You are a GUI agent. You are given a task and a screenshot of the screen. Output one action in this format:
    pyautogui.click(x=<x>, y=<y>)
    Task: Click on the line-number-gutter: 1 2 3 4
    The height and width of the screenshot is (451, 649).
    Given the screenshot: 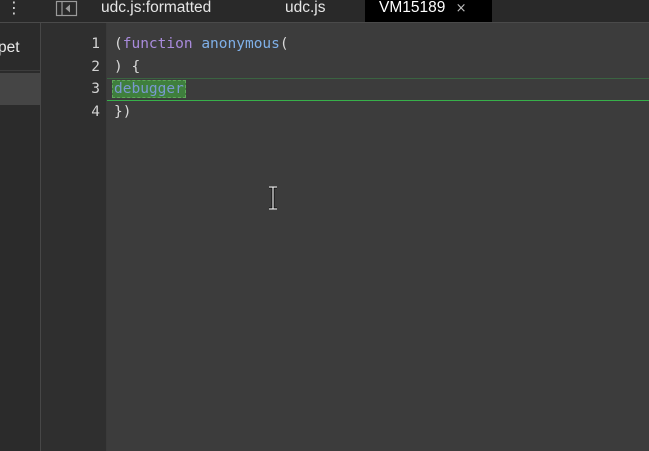 What is the action you would take?
    pyautogui.click(x=74, y=237)
    